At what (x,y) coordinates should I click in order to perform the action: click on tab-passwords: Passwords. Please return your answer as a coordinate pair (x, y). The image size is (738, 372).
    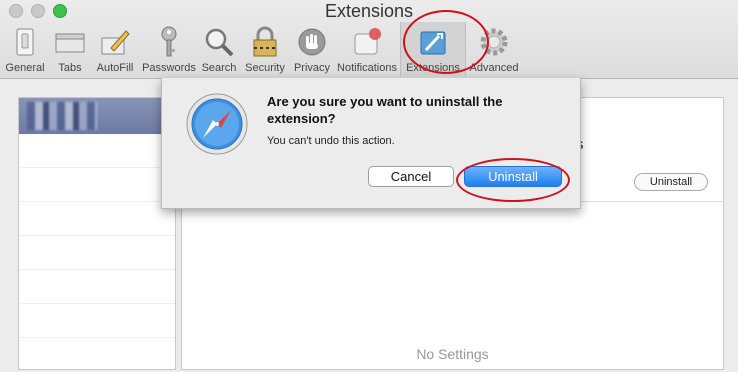
    Looking at the image, I should click on (169, 49).